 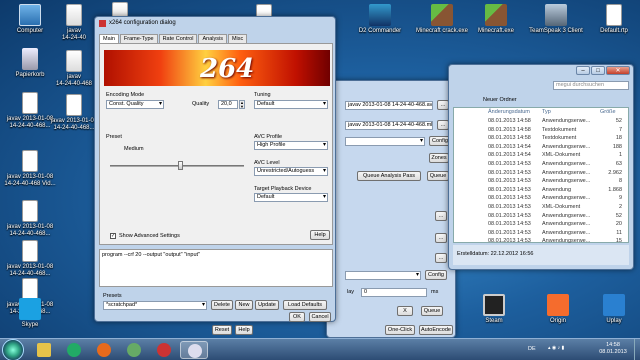 I want to click on desktop-icon: Steam, so click(x=494, y=309).